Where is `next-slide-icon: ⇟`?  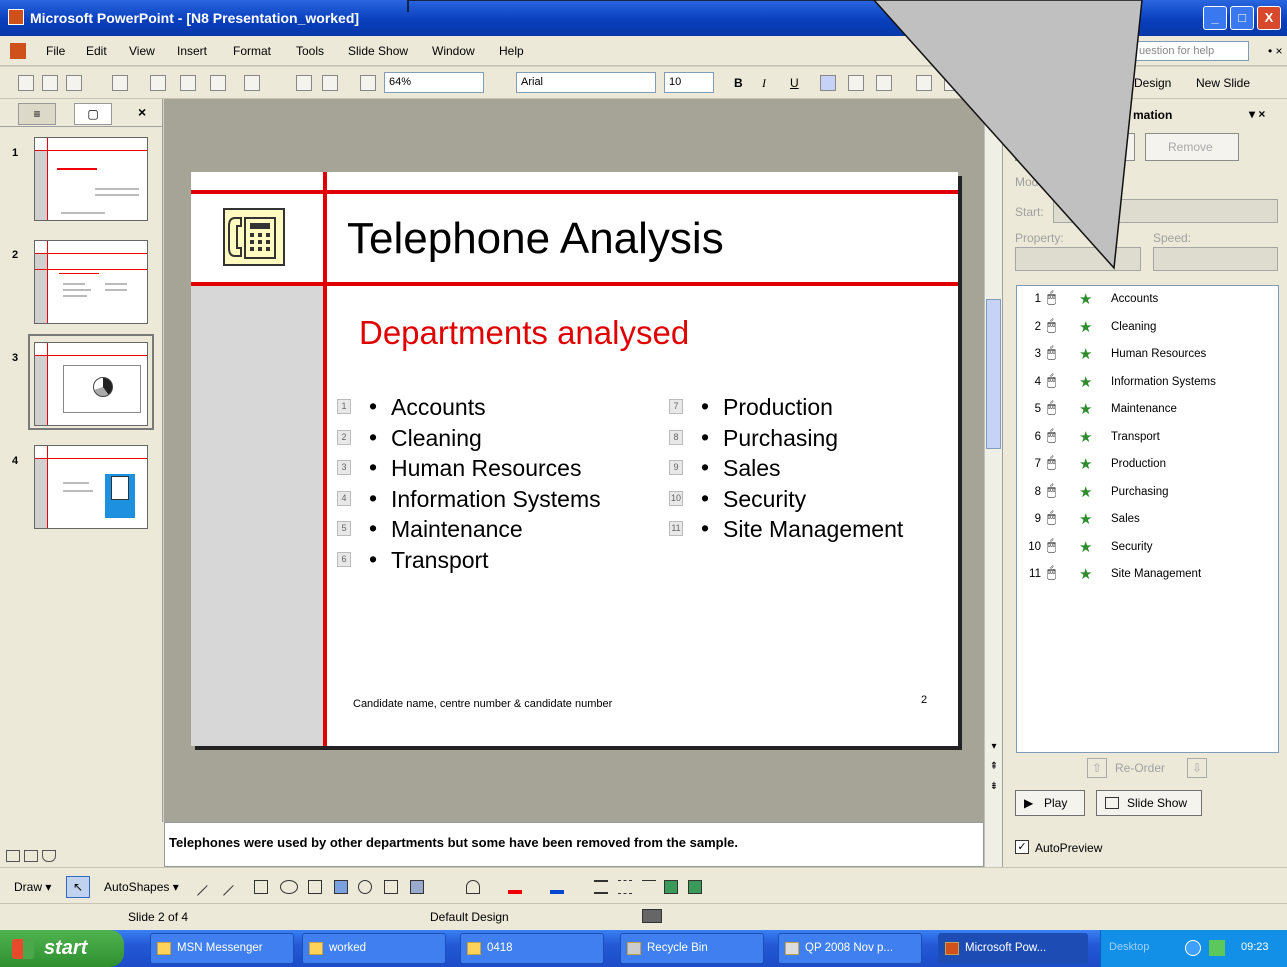
next-slide-icon: ⇟ is located at coordinates (994, 787).